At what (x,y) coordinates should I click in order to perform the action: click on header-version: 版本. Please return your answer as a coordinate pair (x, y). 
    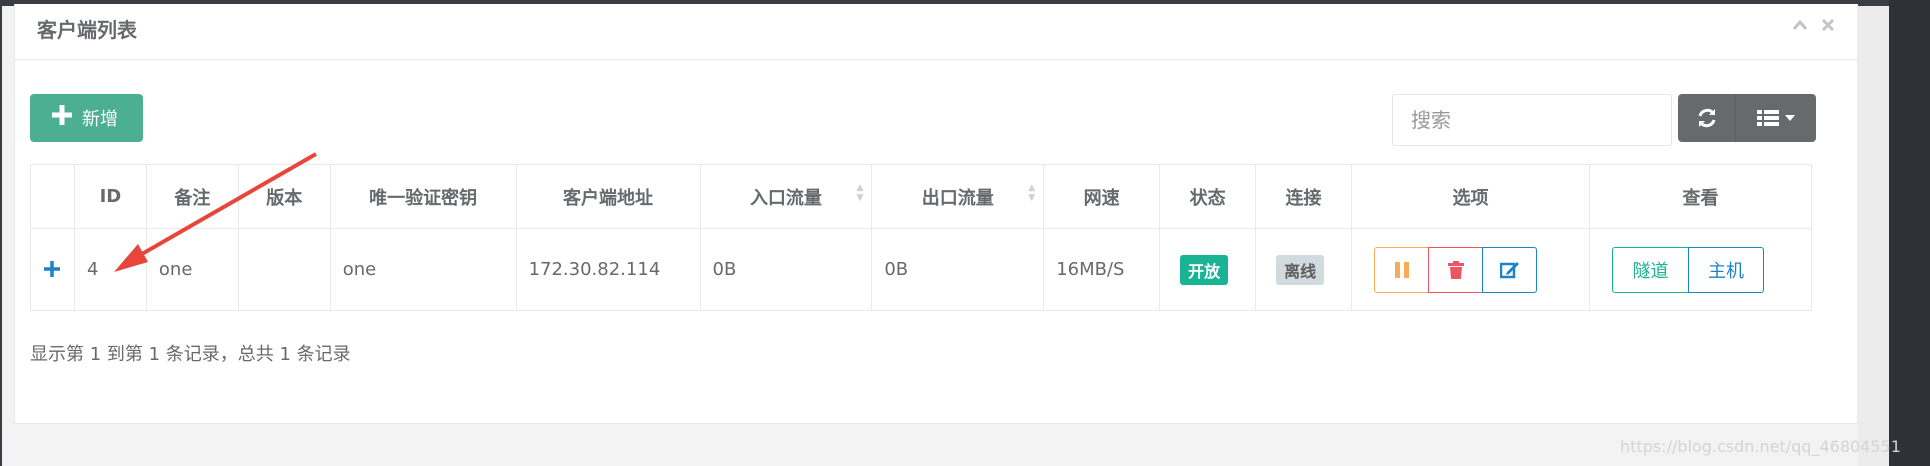
    Looking at the image, I should click on (284, 196).